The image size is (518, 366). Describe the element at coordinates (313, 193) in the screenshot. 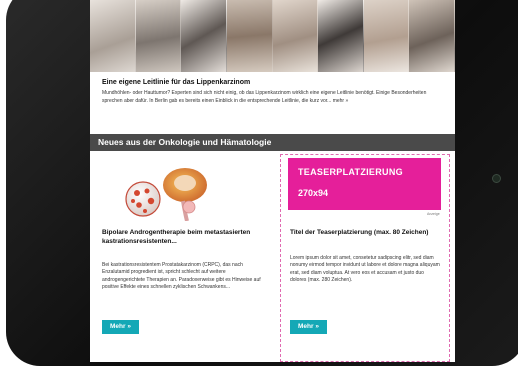

I see `teaser-ad-size: 270x94` at that location.